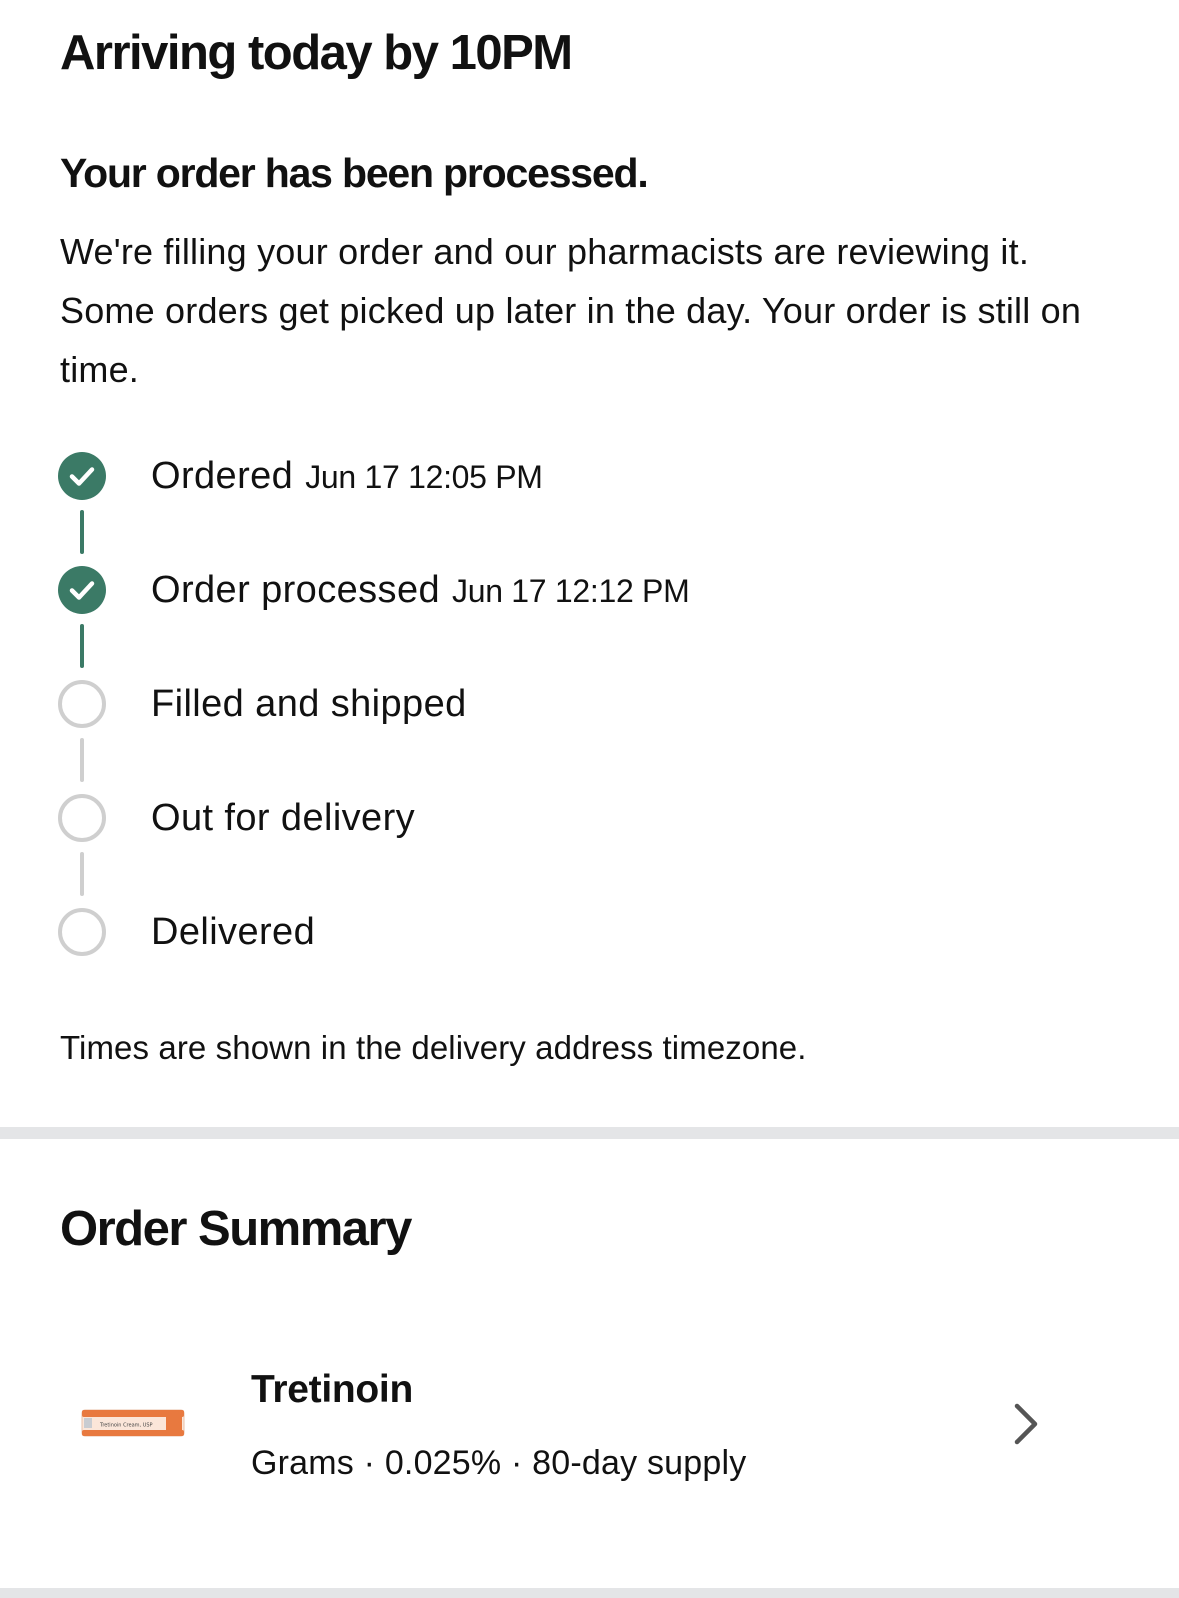 Image resolution: width=1179 pixels, height=1598 pixels. Describe the element at coordinates (608, 965) in the screenshot. I see `tracker-step-delivered: Delivered` at that location.